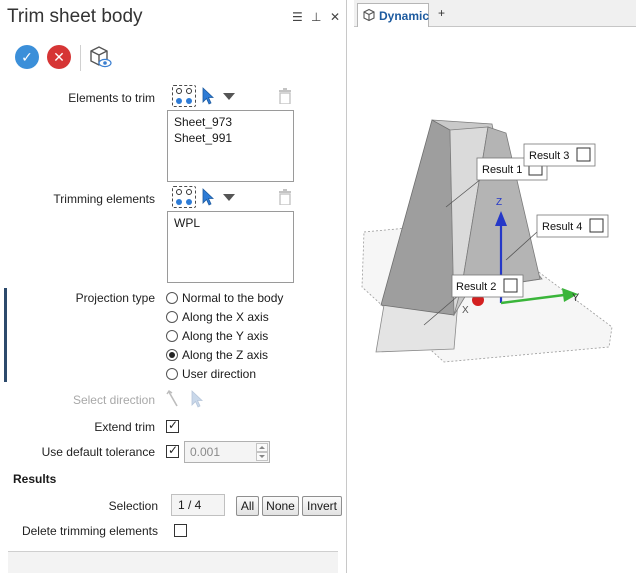  What do you see at coordinates (180, 530) in the screenshot?
I see `delete-trimming-checkbox` at bounding box center [180, 530].